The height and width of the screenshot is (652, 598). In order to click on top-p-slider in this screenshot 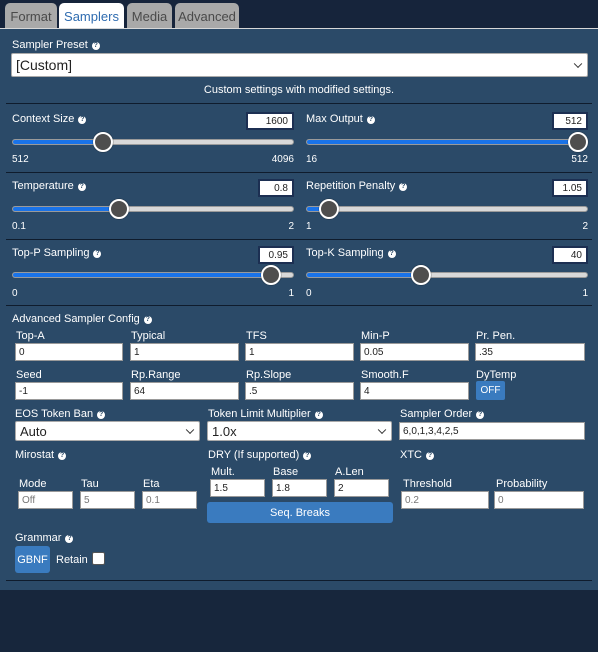, I will do `click(153, 275)`.